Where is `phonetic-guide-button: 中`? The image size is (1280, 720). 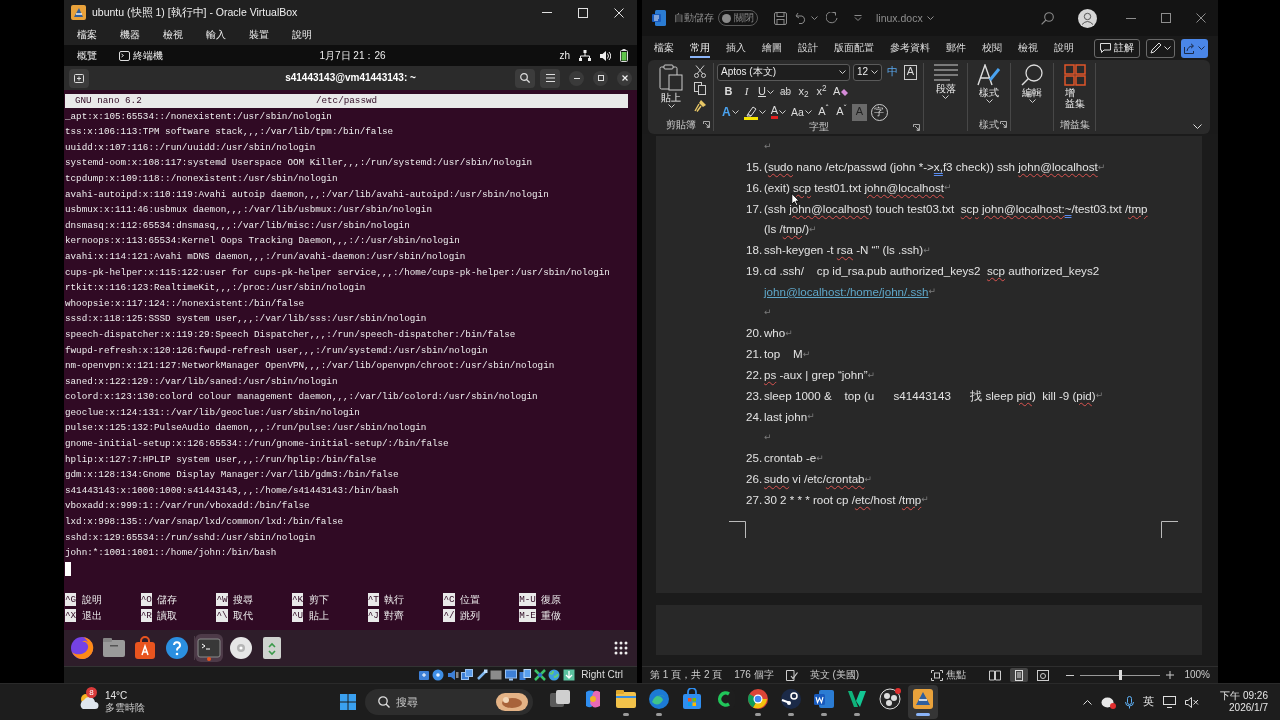
phonetic-guide-button: 中 is located at coordinates (892, 72).